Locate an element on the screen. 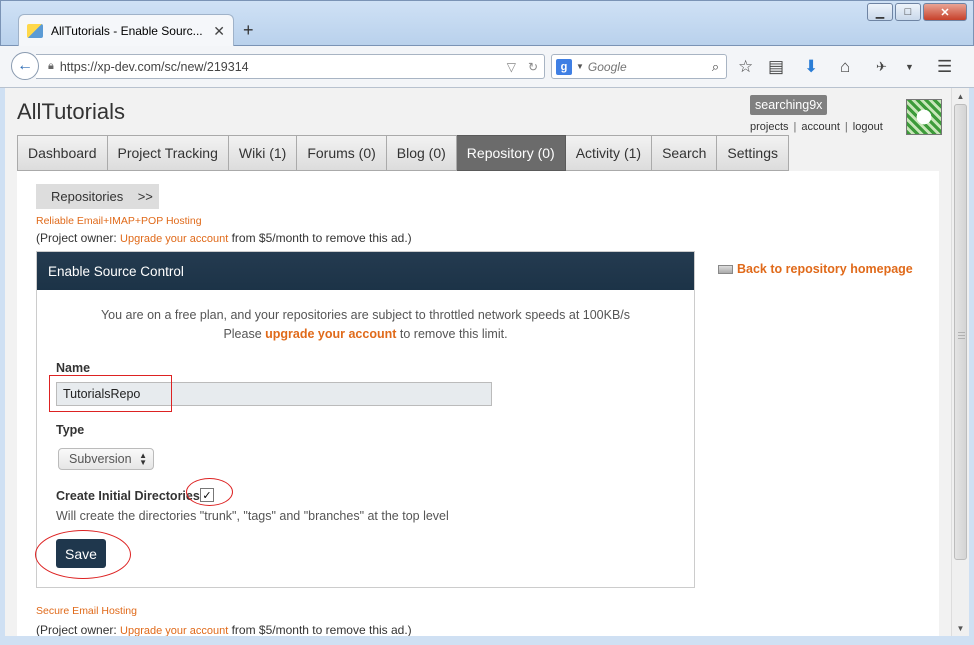 The width and height of the screenshot is (974, 645). tab-repository: Repository (0) is located at coordinates (511, 153).